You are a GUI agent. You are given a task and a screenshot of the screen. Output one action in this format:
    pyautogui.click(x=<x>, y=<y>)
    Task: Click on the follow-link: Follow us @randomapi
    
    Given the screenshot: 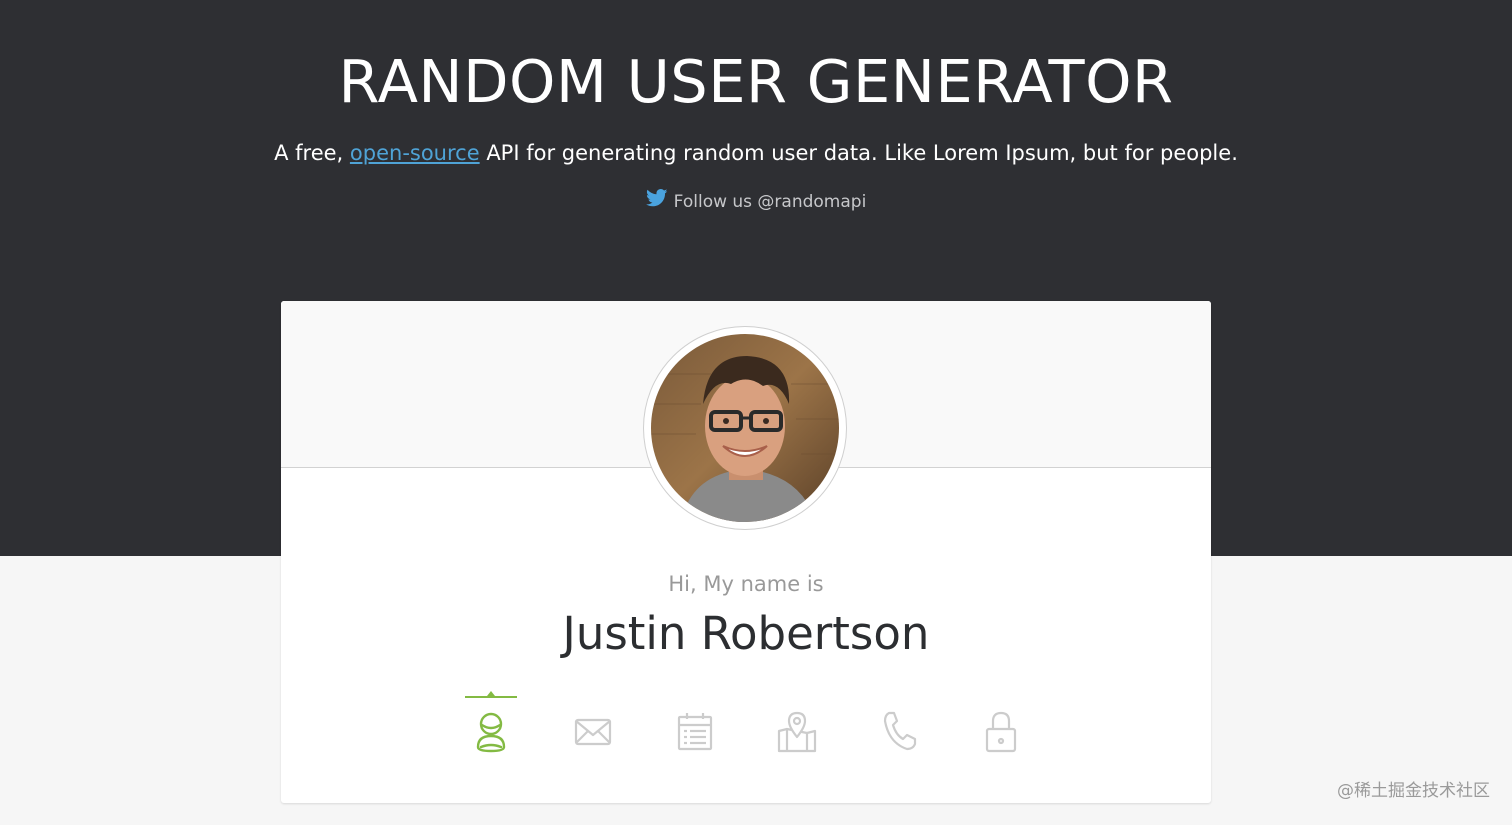 What is the action you would take?
    pyautogui.click(x=756, y=201)
    